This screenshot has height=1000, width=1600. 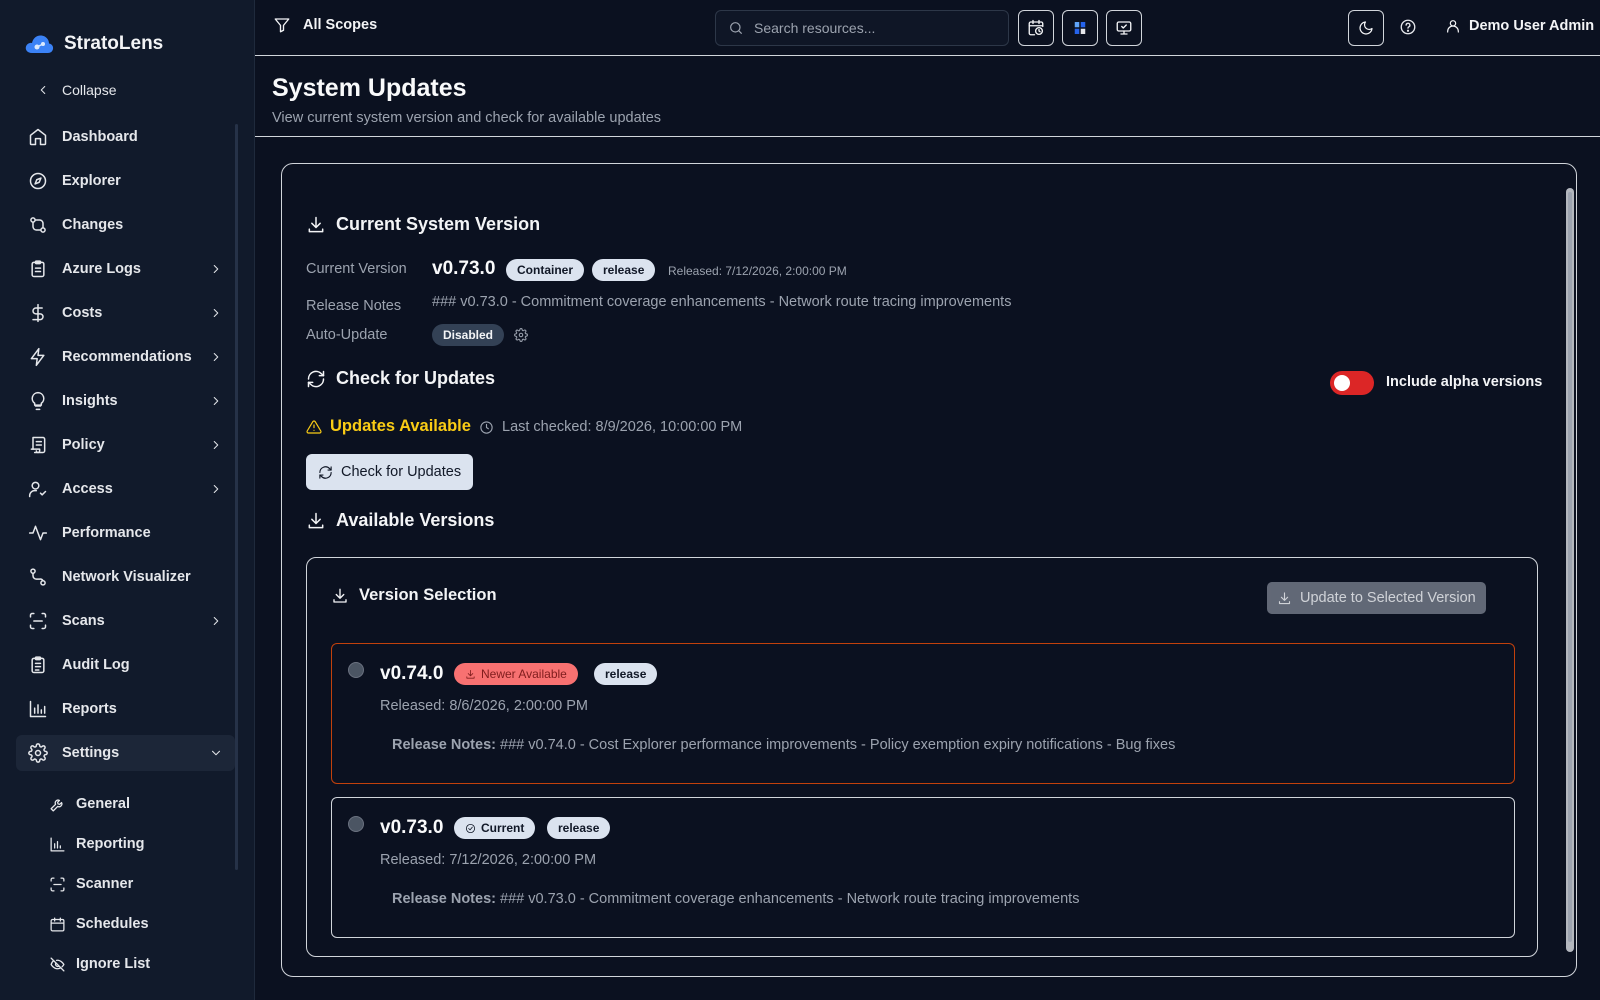 What do you see at coordinates (125, 577) in the screenshot?
I see `sidebar-item-network-visualizer: Network Visualizer` at bounding box center [125, 577].